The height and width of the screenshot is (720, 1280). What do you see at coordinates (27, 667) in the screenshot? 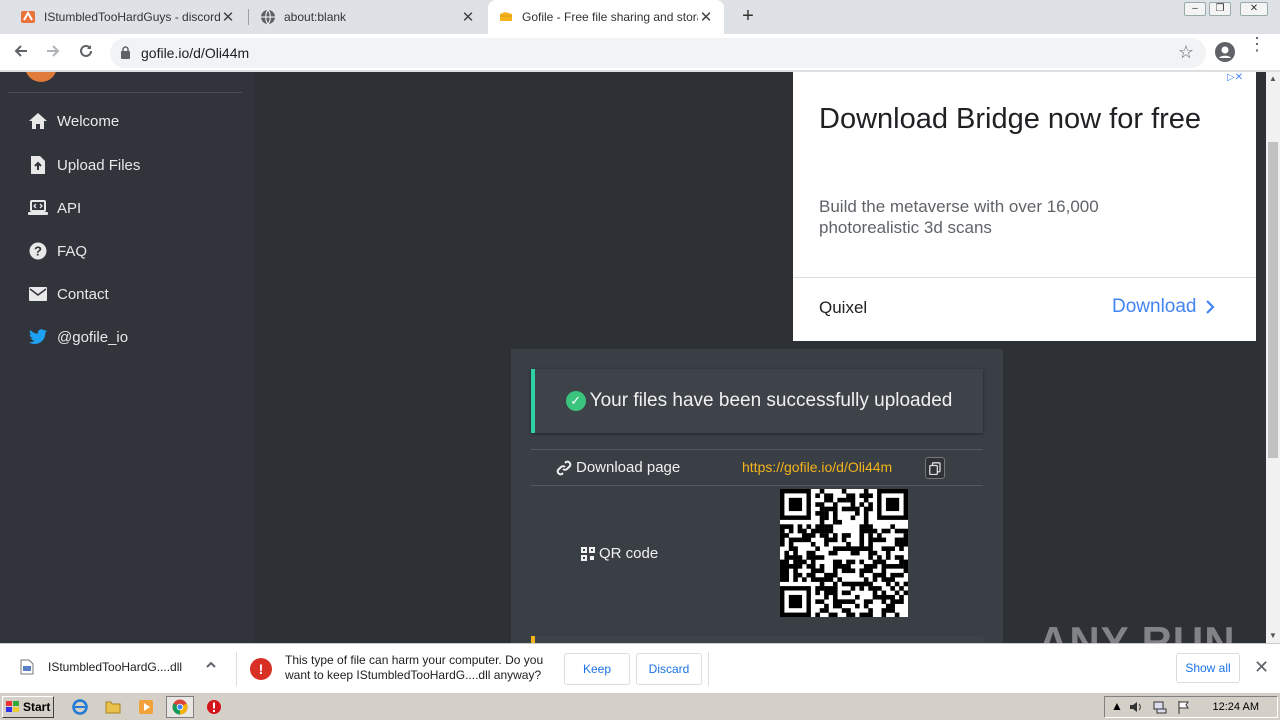
I see `file-icon` at bounding box center [27, 667].